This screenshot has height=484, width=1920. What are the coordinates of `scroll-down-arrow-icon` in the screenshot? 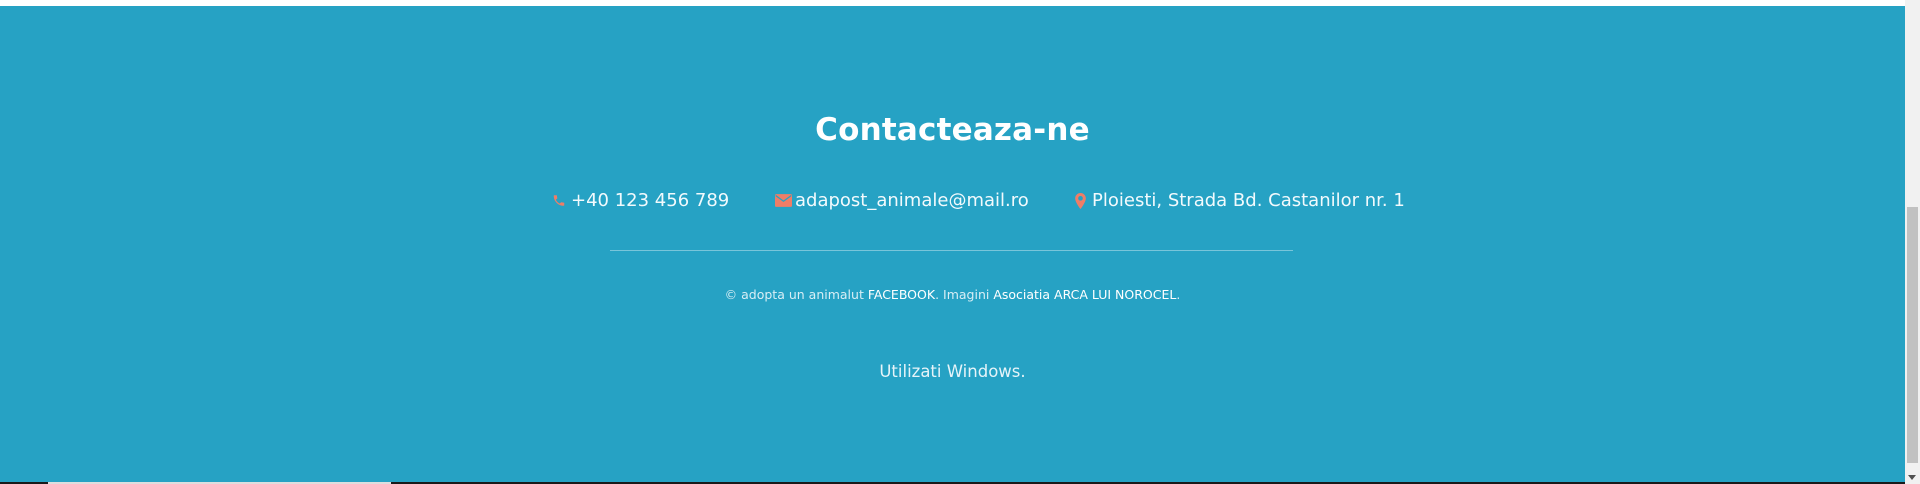 It's located at (1912, 477).